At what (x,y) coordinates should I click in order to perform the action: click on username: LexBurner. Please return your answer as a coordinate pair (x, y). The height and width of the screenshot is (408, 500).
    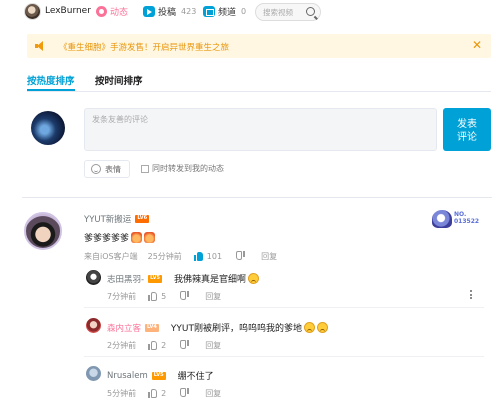
    Looking at the image, I should click on (68, 11).